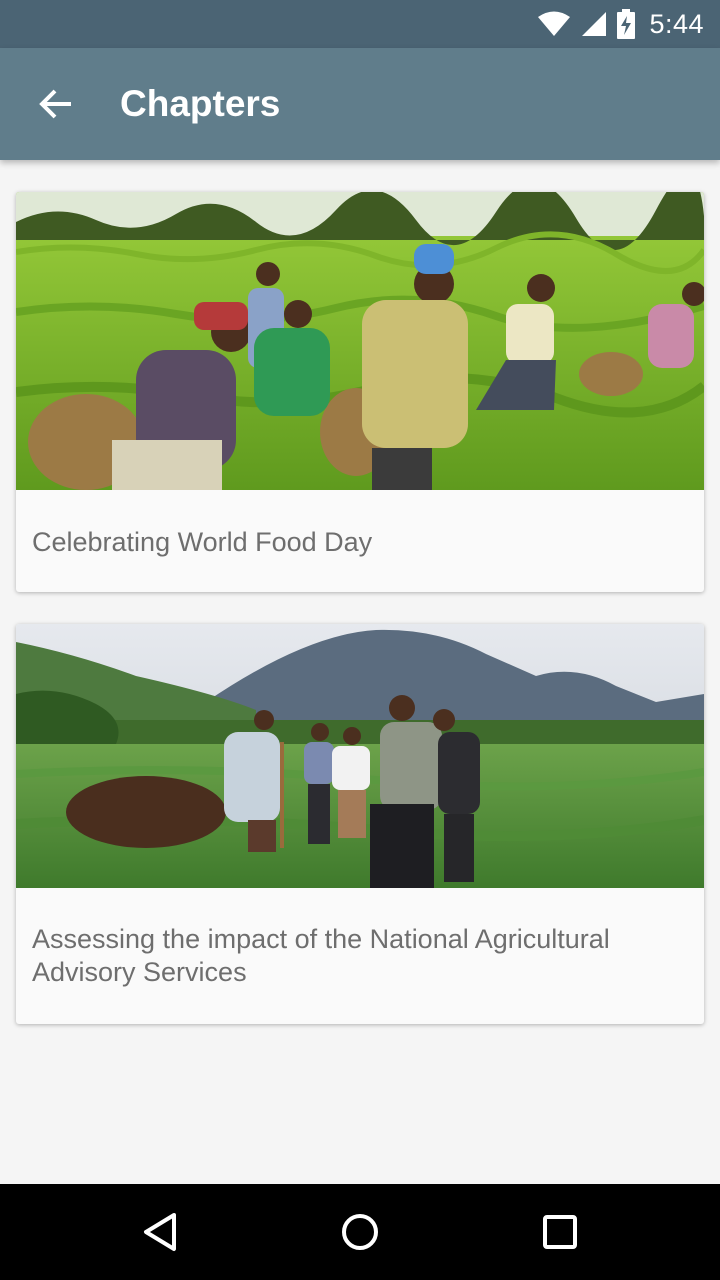 Image resolution: width=720 pixels, height=1280 pixels. Describe the element at coordinates (676, 23) in the screenshot. I see `status-time: 5:44` at that location.